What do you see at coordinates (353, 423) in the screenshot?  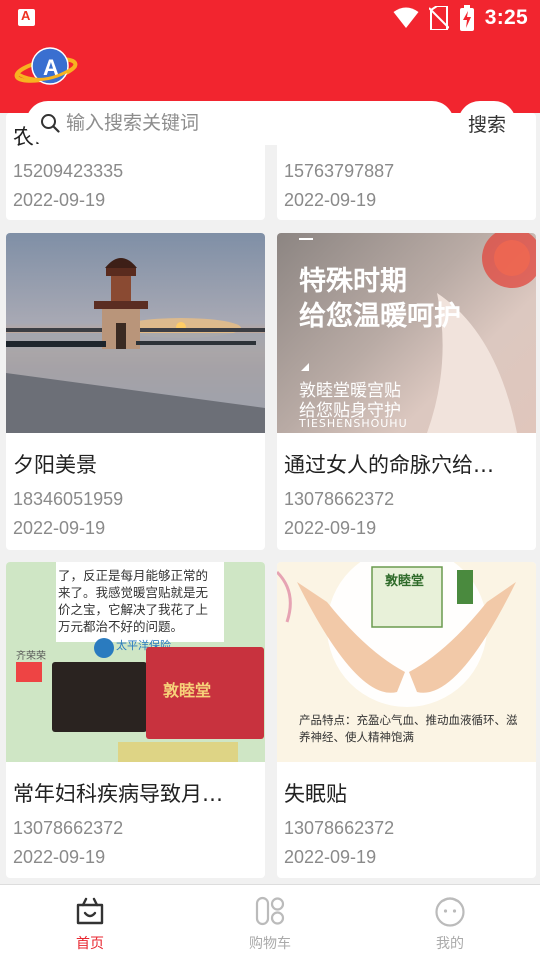 I see `ad-subline-3: TIESHENSHOUHU` at bounding box center [353, 423].